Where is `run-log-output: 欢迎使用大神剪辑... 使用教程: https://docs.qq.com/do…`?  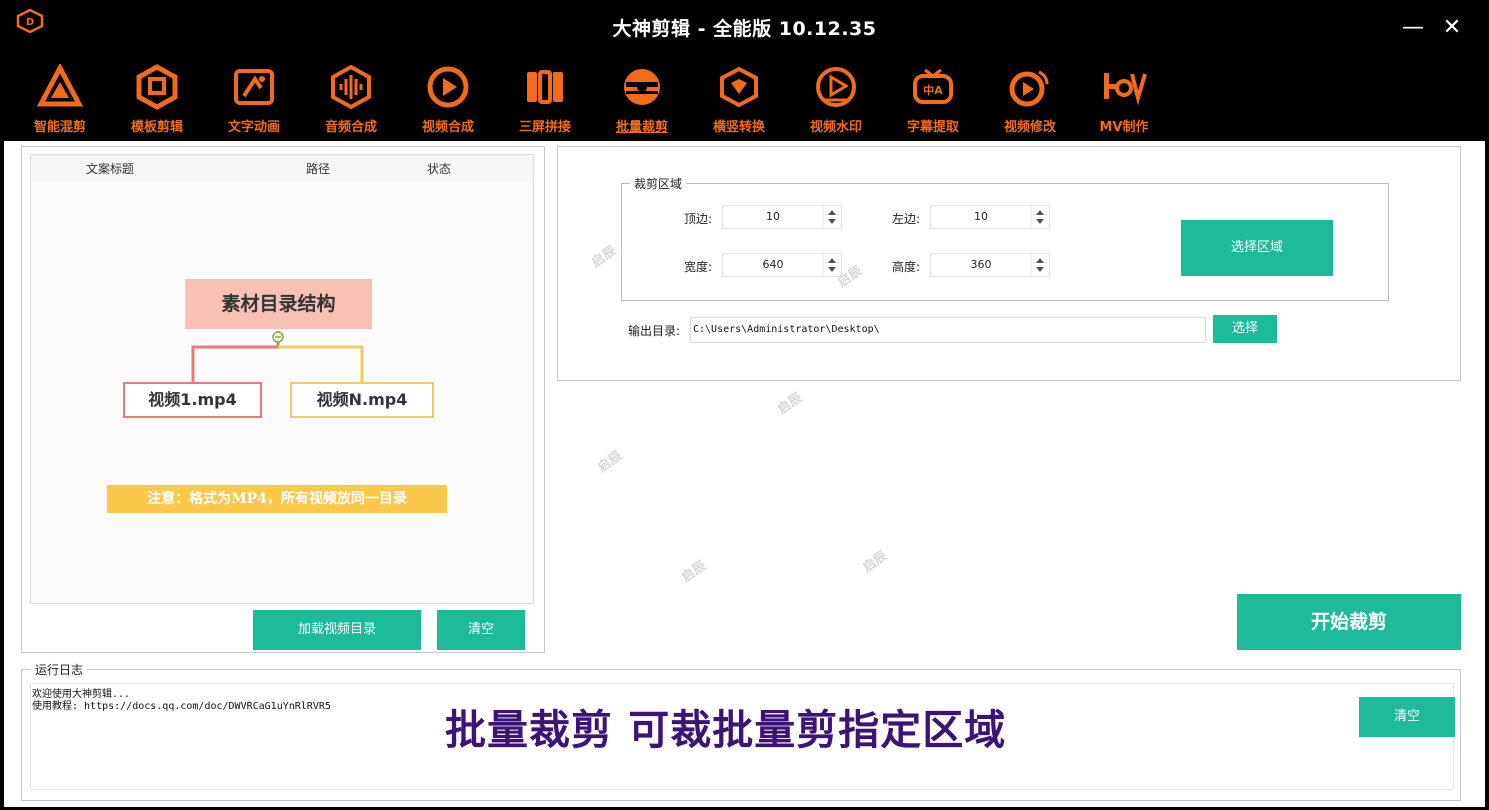 run-log-output: 欢迎使用大神剪辑... 使用教程: https://docs.qq.com/do… is located at coordinates (742, 736).